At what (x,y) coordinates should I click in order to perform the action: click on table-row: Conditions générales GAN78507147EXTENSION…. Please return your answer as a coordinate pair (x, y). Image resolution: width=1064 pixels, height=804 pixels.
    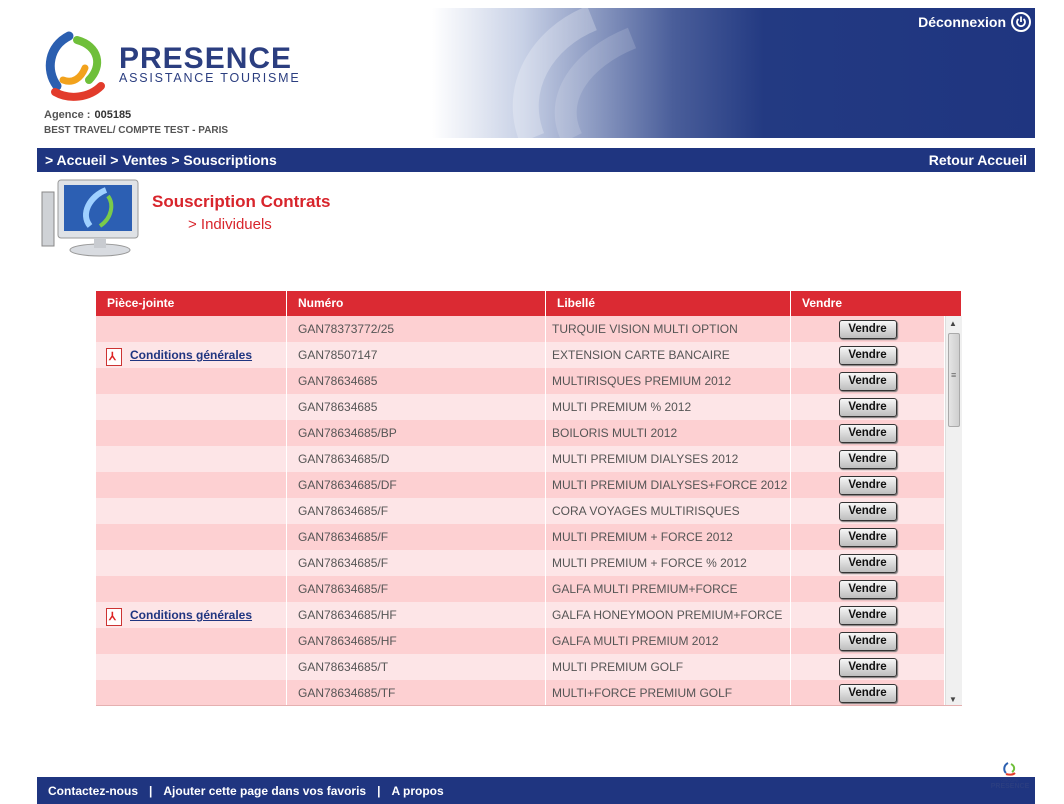
    Looking at the image, I should click on (529, 355).